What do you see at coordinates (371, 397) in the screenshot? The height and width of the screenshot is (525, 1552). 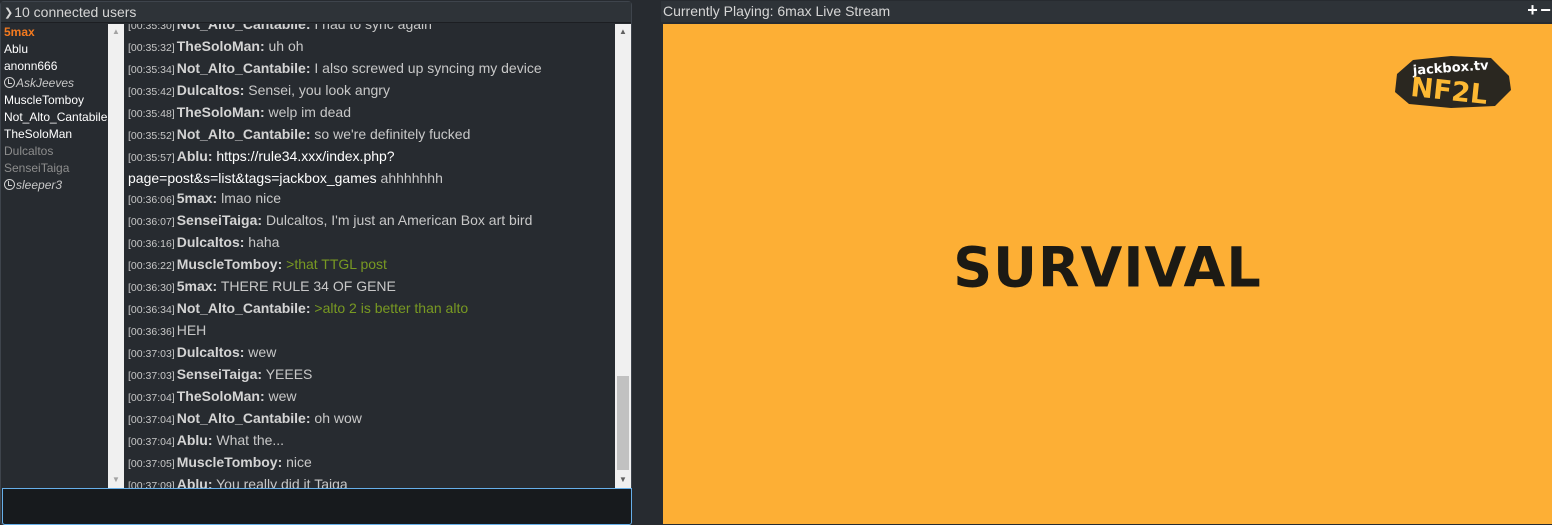 I see `chat-message: [00:37:04] TheSoloMan: wew` at bounding box center [371, 397].